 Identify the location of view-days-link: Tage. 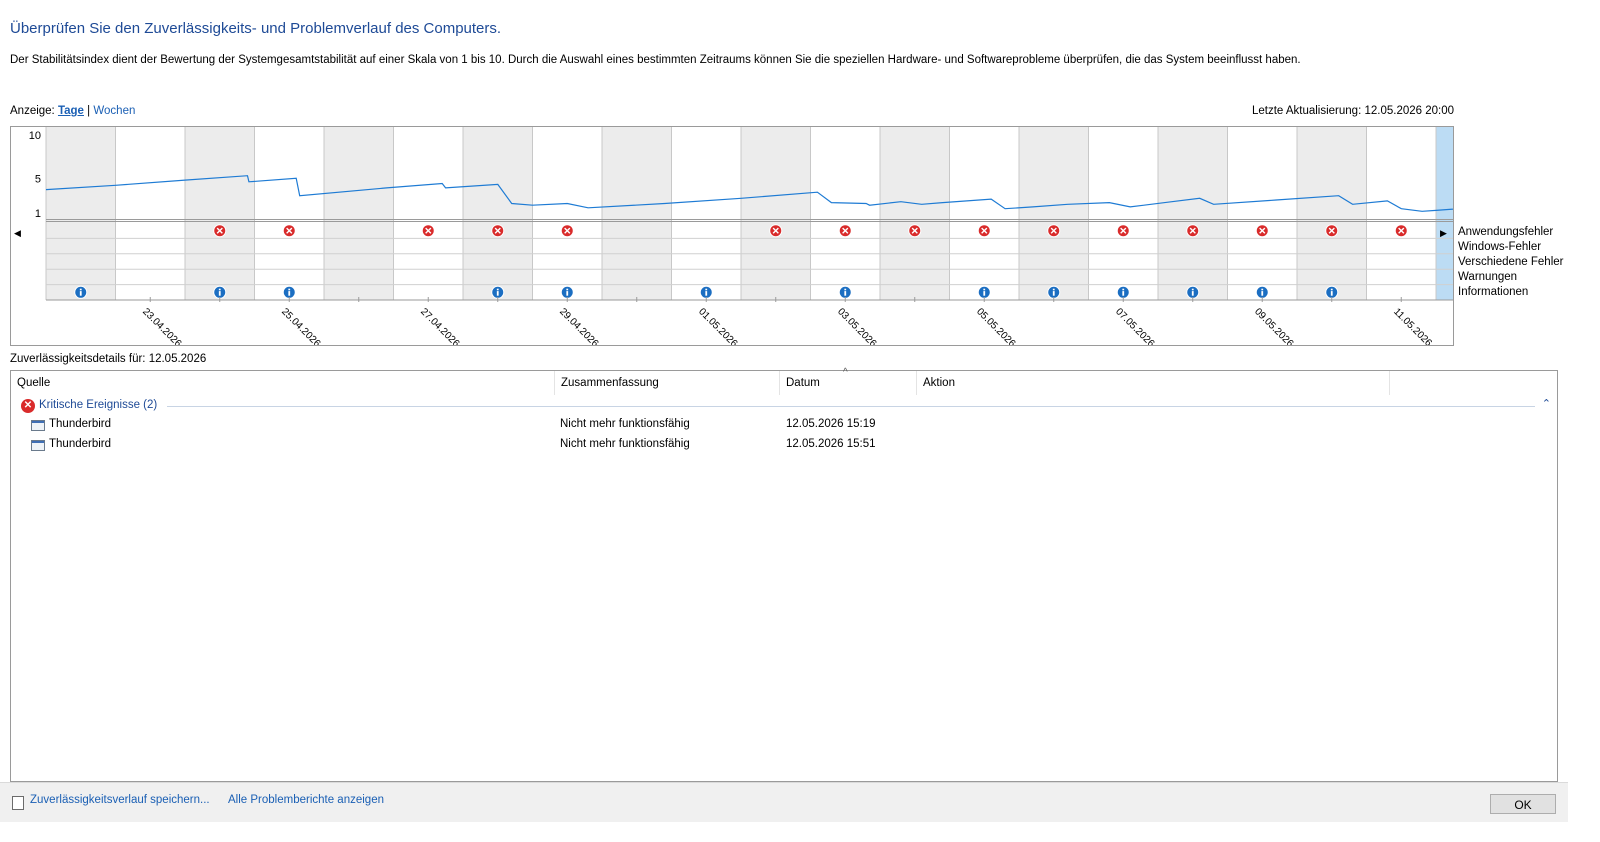
(71, 111).